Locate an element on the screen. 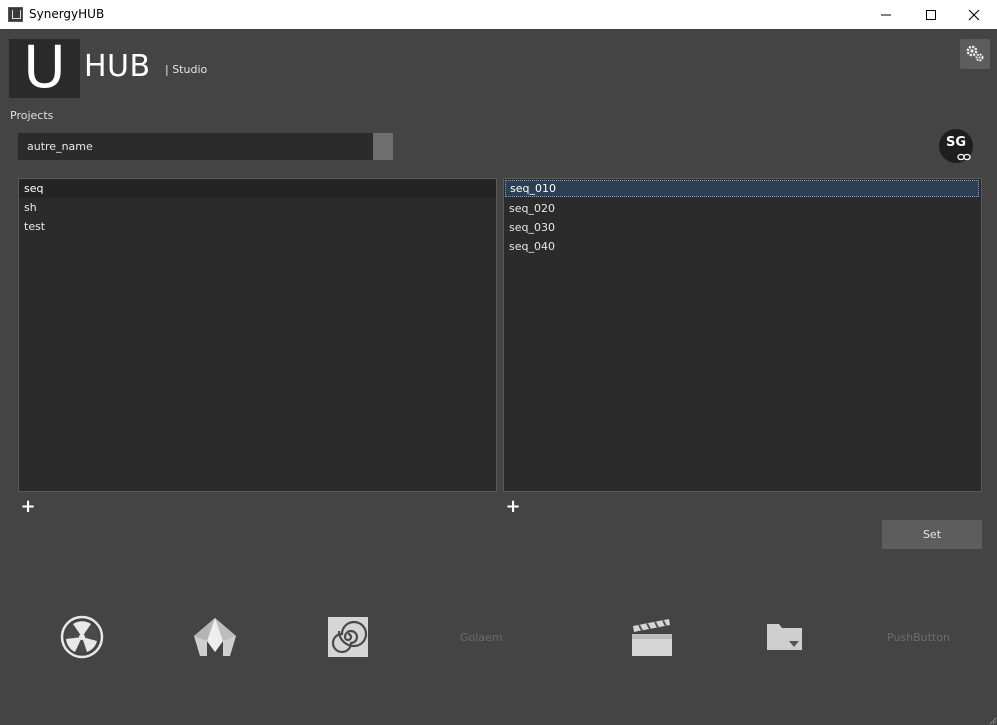  title-bar: SynergyHUB is located at coordinates (498, 14).